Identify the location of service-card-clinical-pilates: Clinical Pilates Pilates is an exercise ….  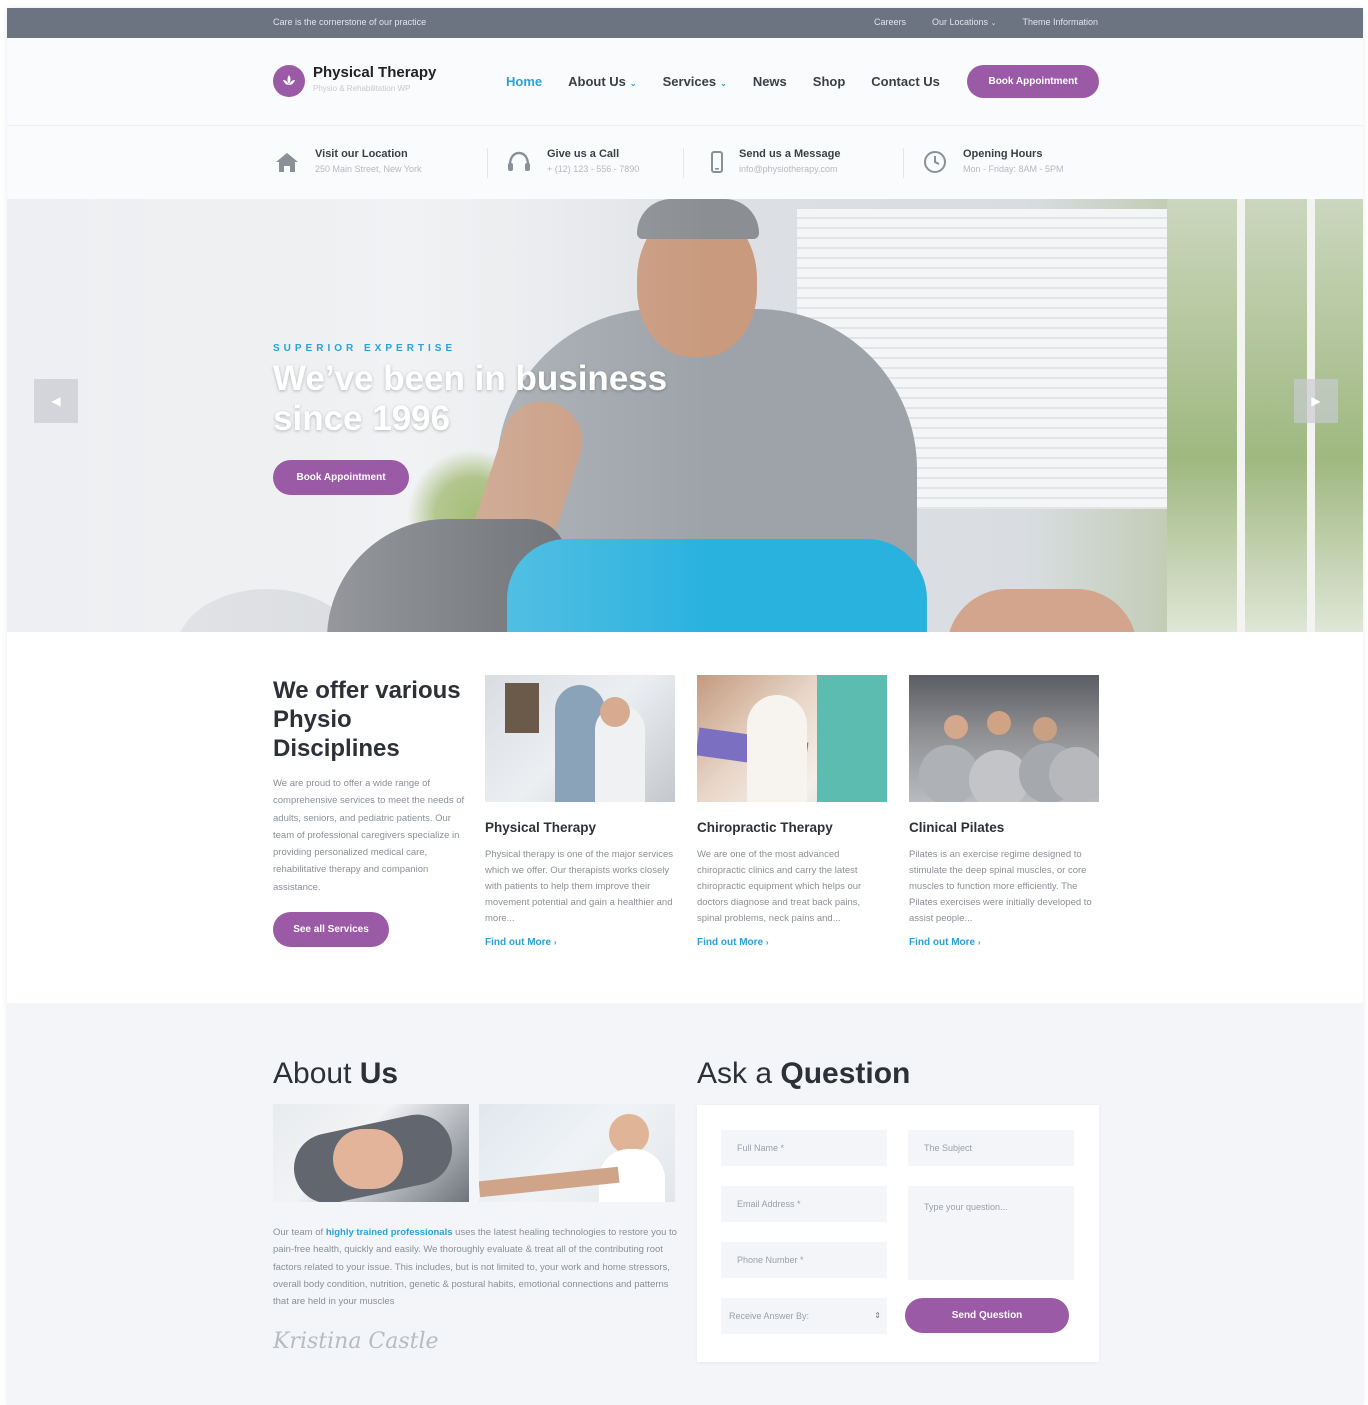
(1004, 811).